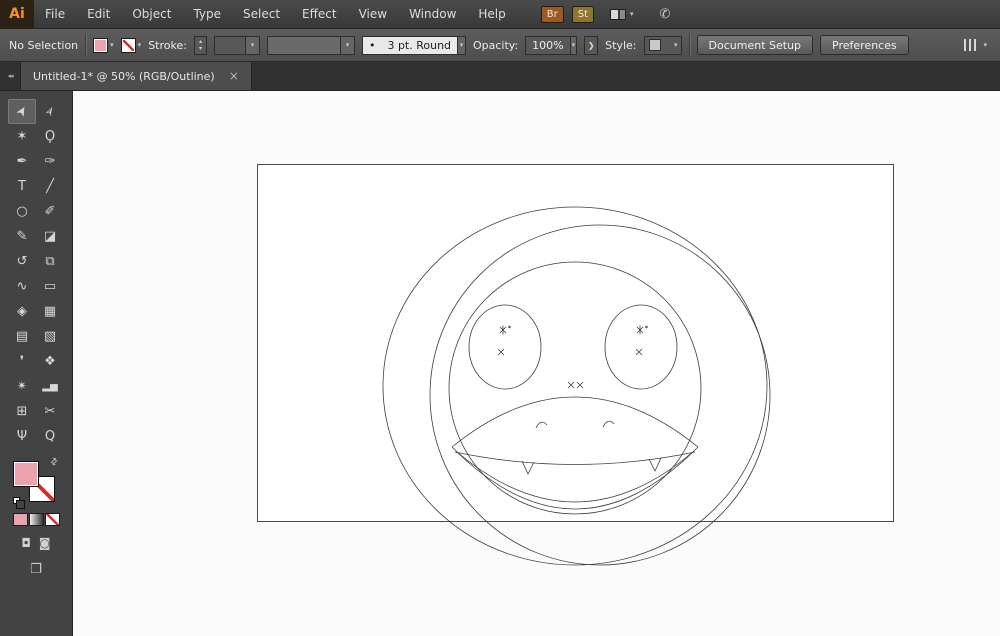 The height and width of the screenshot is (636, 1000). What do you see at coordinates (432, 14) in the screenshot?
I see `menu-window: Window` at bounding box center [432, 14].